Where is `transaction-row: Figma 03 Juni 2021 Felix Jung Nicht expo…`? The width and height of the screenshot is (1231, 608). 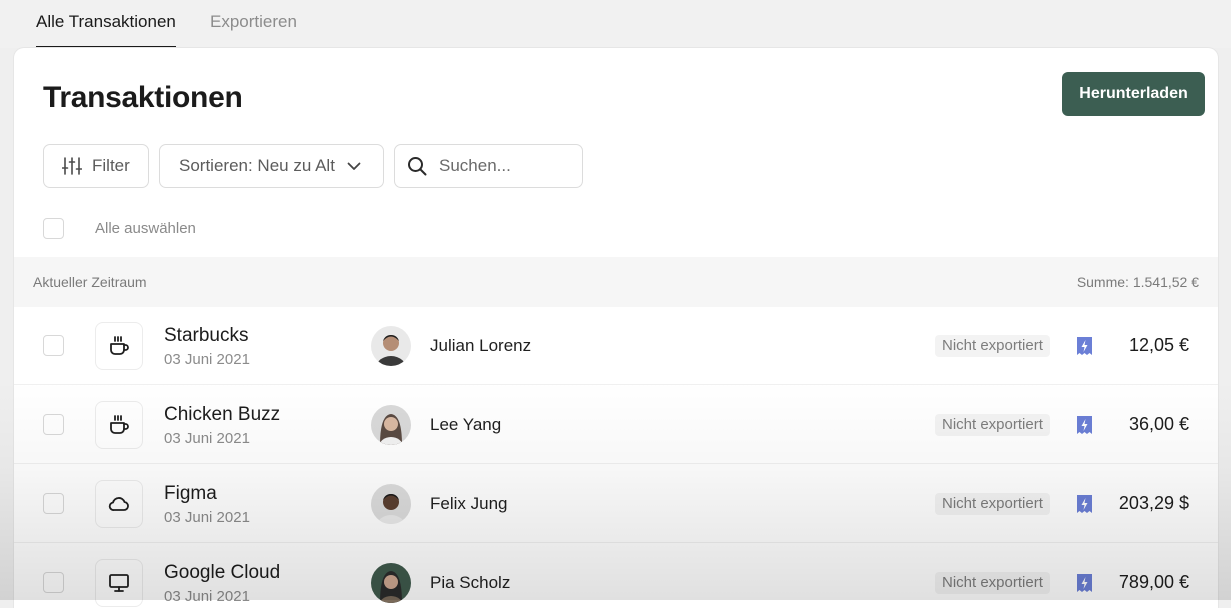
transaction-row: Figma 03 Juni 2021 Felix Jung Nicht expo… is located at coordinates (616, 504).